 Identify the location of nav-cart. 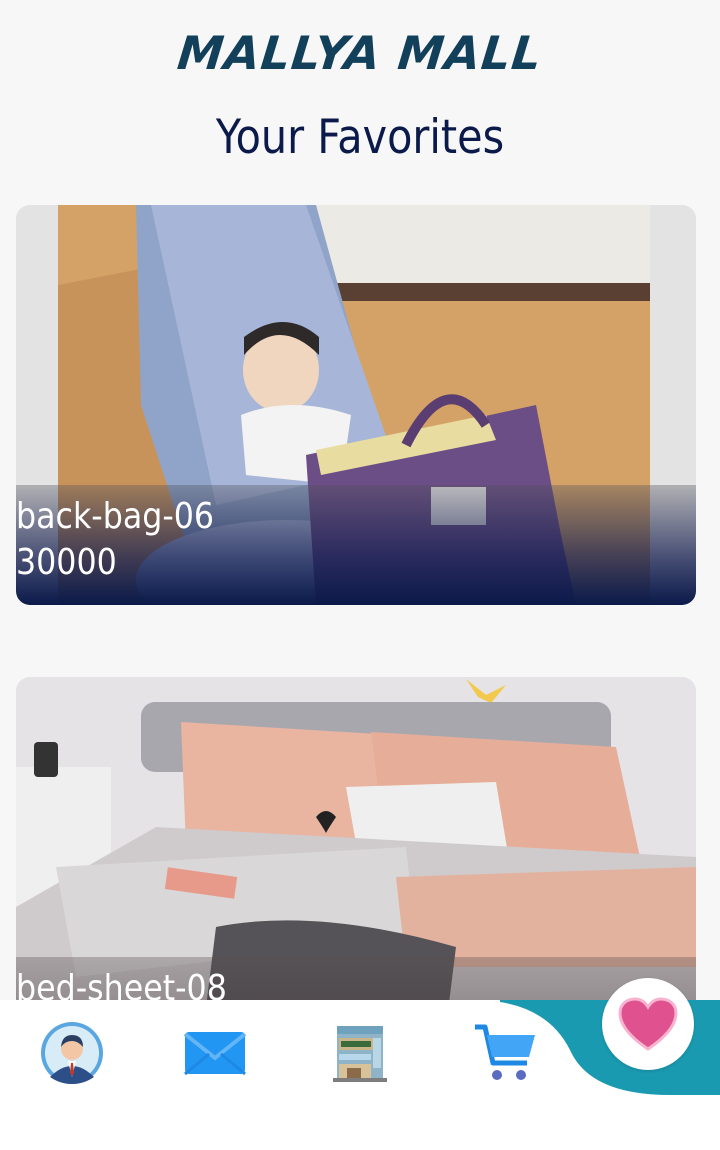
(505, 1053).